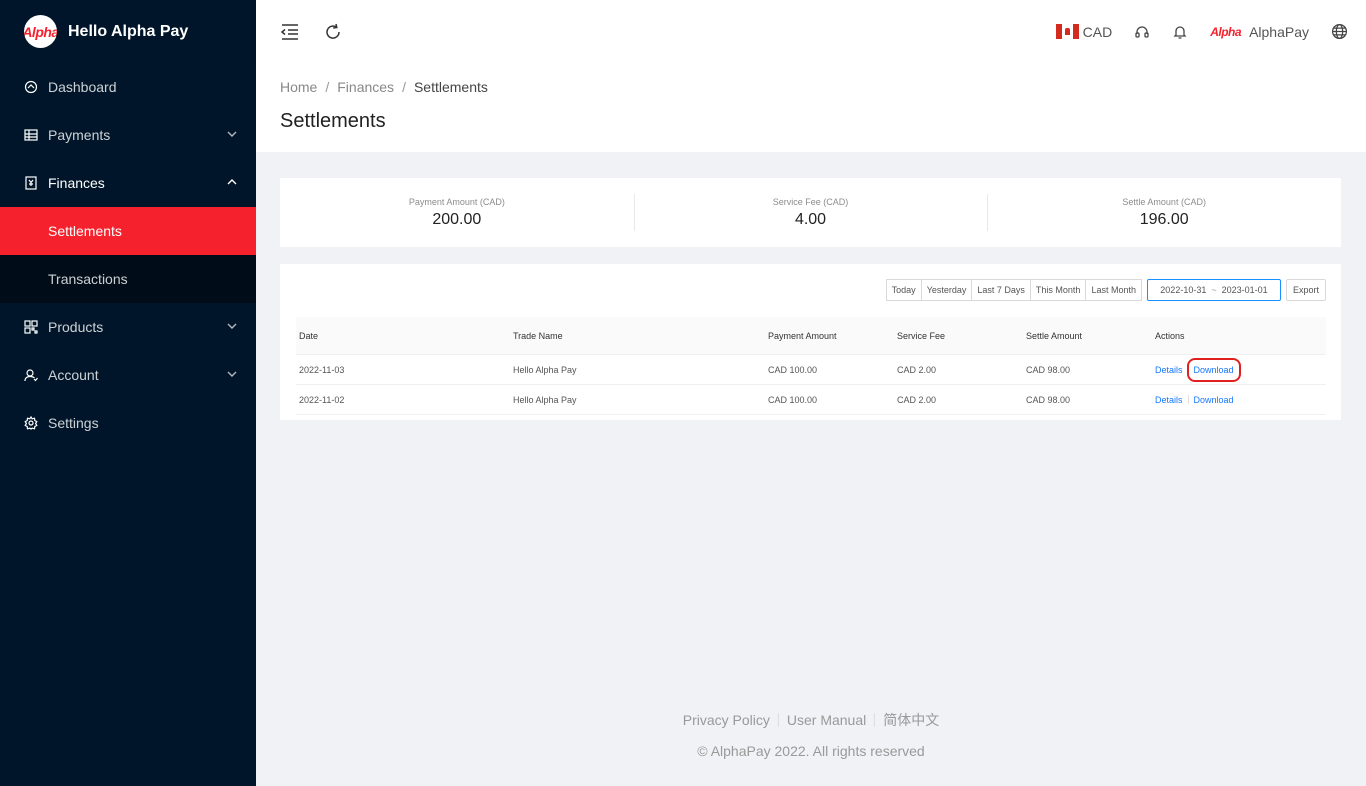  What do you see at coordinates (322, 369) in the screenshot?
I see `cell-date: 2022-11-03` at bounding box center [322, 369].